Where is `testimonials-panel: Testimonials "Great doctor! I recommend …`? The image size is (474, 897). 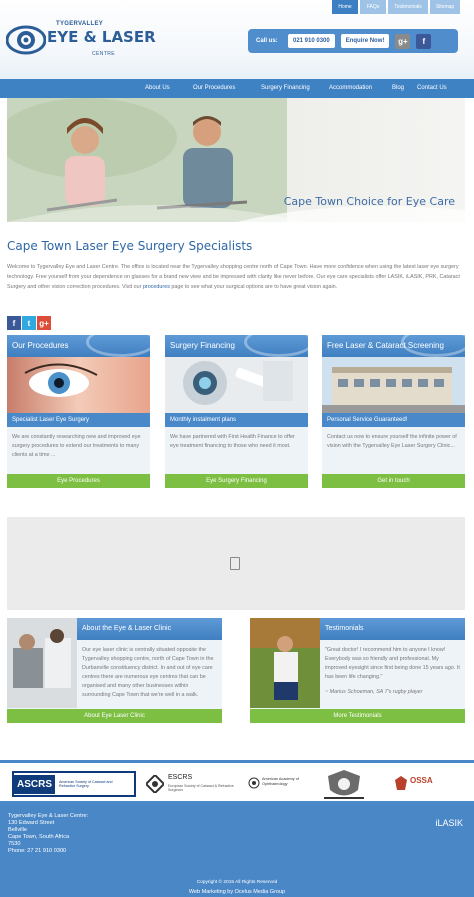
testimonials-panel: Testimonials "Great doctor! I recommend … is located at coordinates (357, 670).